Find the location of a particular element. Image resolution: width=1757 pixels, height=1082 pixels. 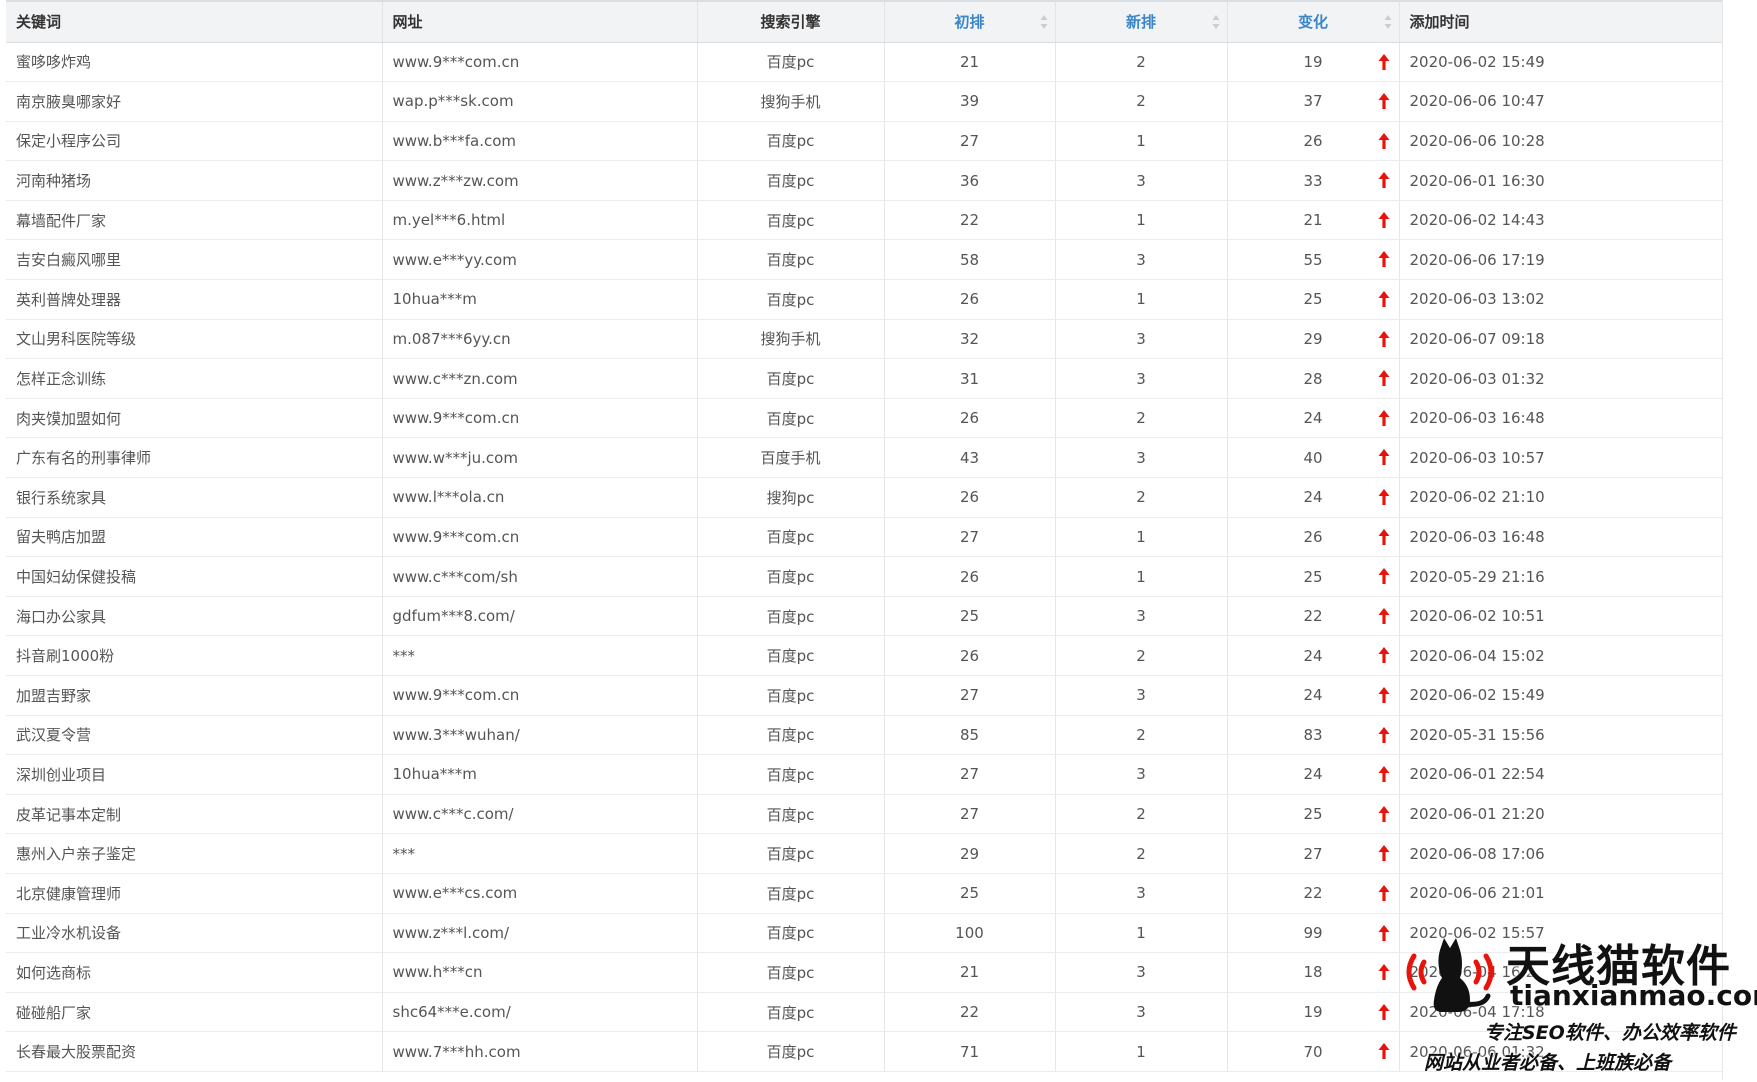

column-header-change: 变化 is located at coordinates (1313, 22).